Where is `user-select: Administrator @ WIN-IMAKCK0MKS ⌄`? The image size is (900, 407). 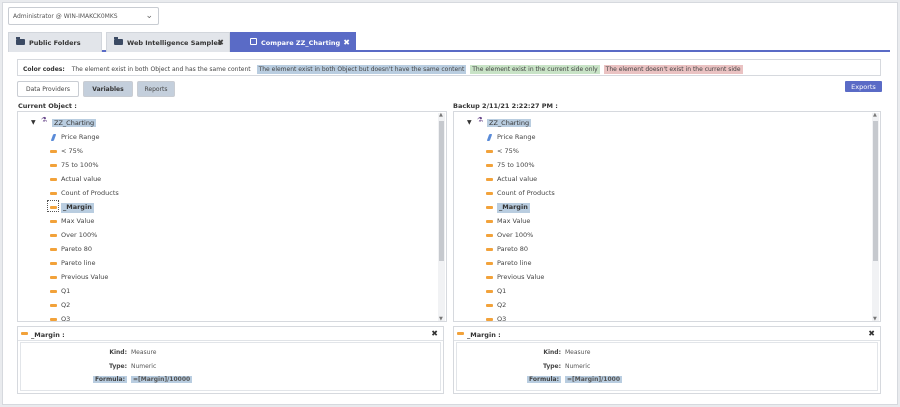
user-select: Administrator @ WIN-IMAKCK0MKS ⌄ is located at coordinates (83, 16).